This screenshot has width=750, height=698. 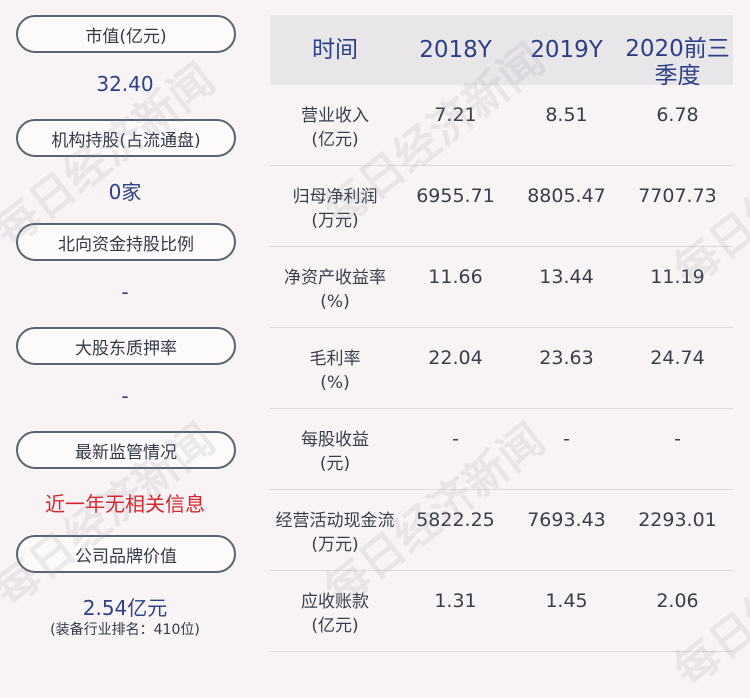 What do you see at coordinates (677, 62) in the screenshot?
I see `header-2020: 2020前三季度` at bounding box center [677, 62].